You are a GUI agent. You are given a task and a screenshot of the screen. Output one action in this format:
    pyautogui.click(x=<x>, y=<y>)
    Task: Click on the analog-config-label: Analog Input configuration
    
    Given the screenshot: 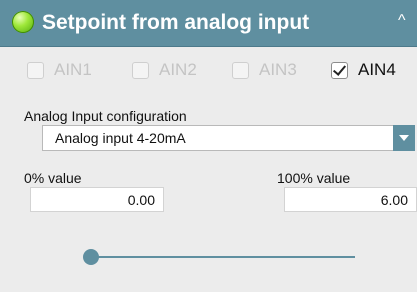 What is the action you would take?
    pyautogui.click(x=105, y=116)
    